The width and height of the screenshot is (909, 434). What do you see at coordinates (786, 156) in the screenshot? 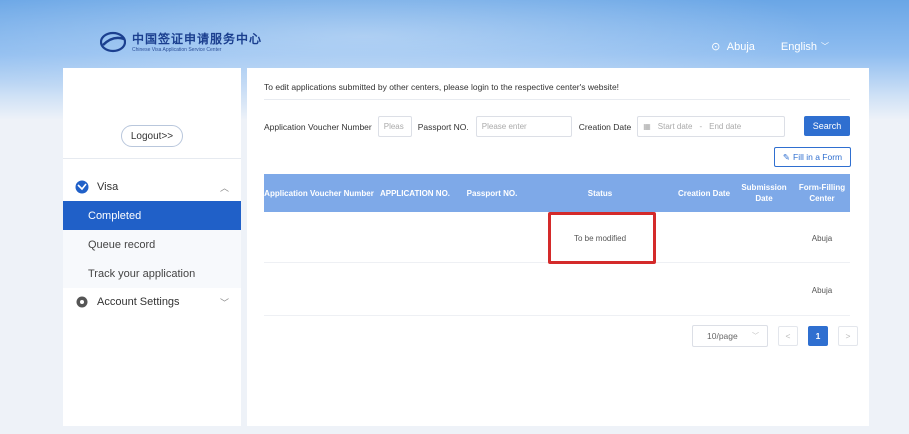
I see `edit-icon: ✎` at bounding box center [786, 156].